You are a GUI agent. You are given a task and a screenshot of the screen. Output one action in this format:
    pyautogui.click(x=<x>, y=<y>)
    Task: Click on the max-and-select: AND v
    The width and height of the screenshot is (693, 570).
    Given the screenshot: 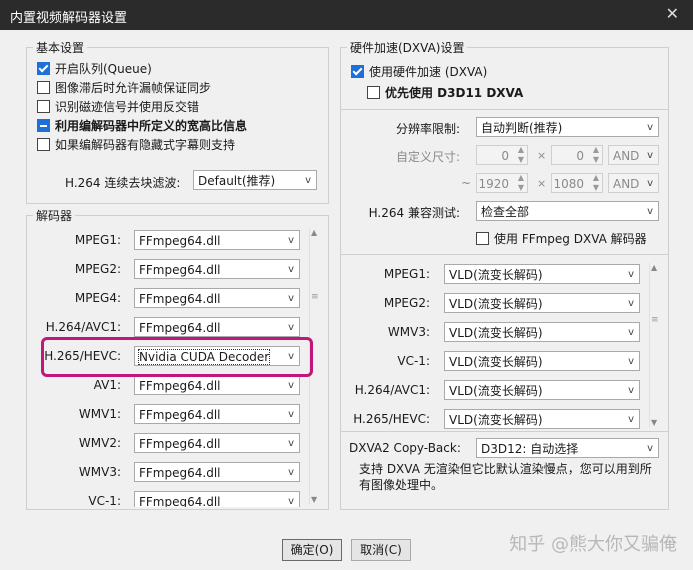 What is the action you would take?
    pyautogui.click(x=633, y=183)
    